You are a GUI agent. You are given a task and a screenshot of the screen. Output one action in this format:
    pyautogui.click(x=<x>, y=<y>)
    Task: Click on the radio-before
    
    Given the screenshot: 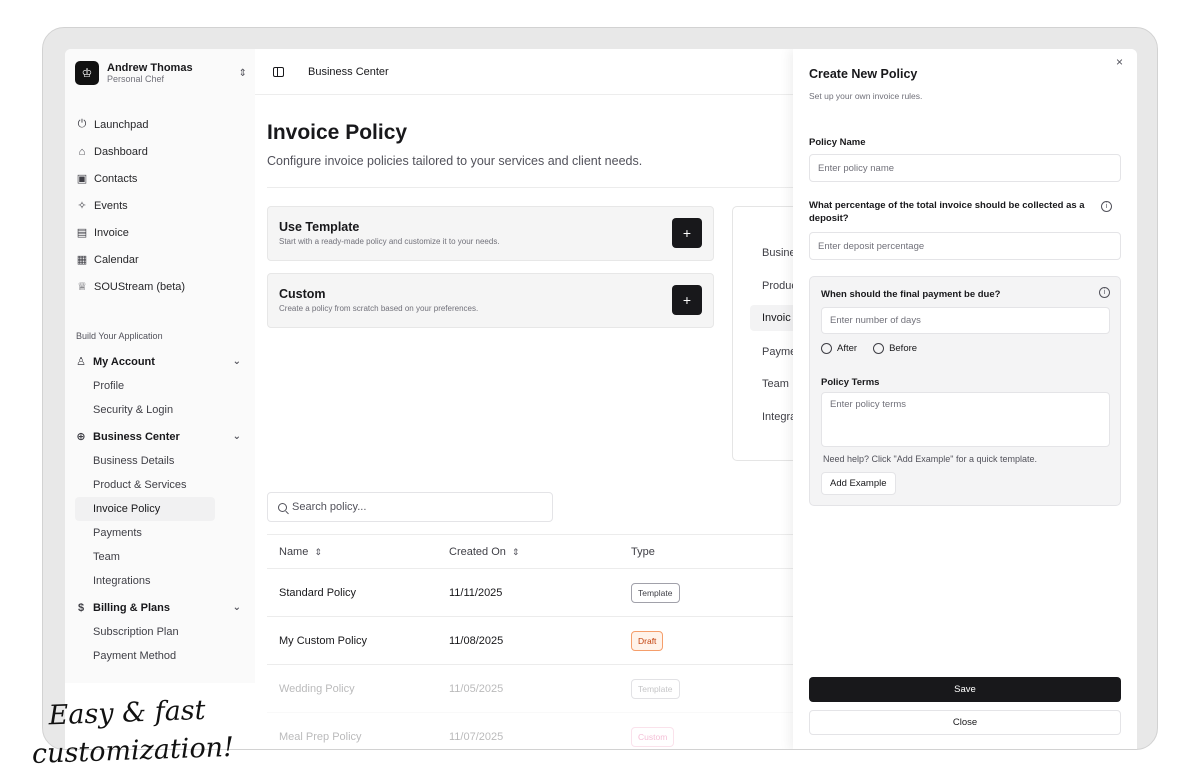 What is the action you would take?
    pyautogui.click(x=879, y=348)
    